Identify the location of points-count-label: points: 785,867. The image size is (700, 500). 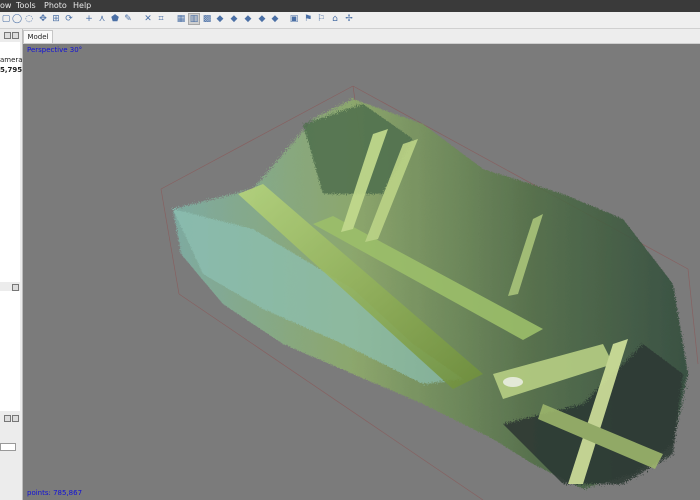
(55, 493).